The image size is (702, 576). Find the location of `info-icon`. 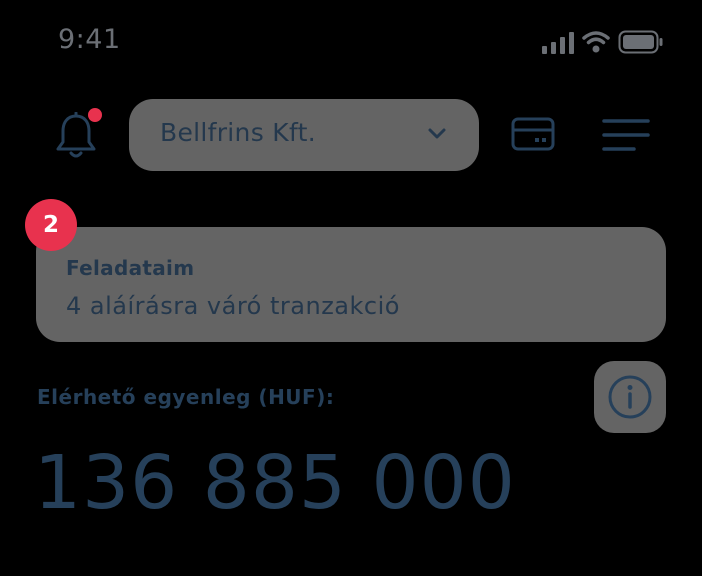

info-icon is located at coordinates (630, 397).